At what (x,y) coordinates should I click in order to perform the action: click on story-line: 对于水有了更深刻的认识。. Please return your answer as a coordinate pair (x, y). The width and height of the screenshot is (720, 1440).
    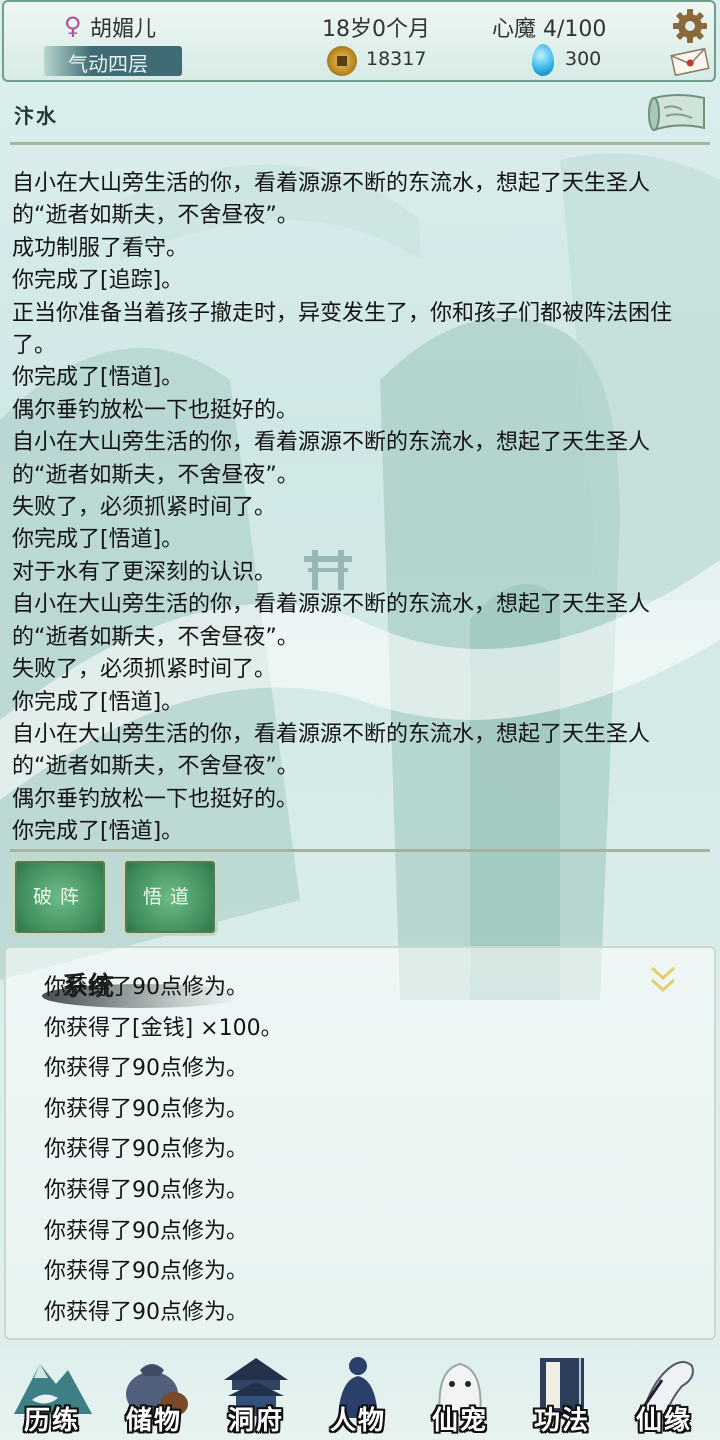
    Looking at the image, I should click on (144, 572).